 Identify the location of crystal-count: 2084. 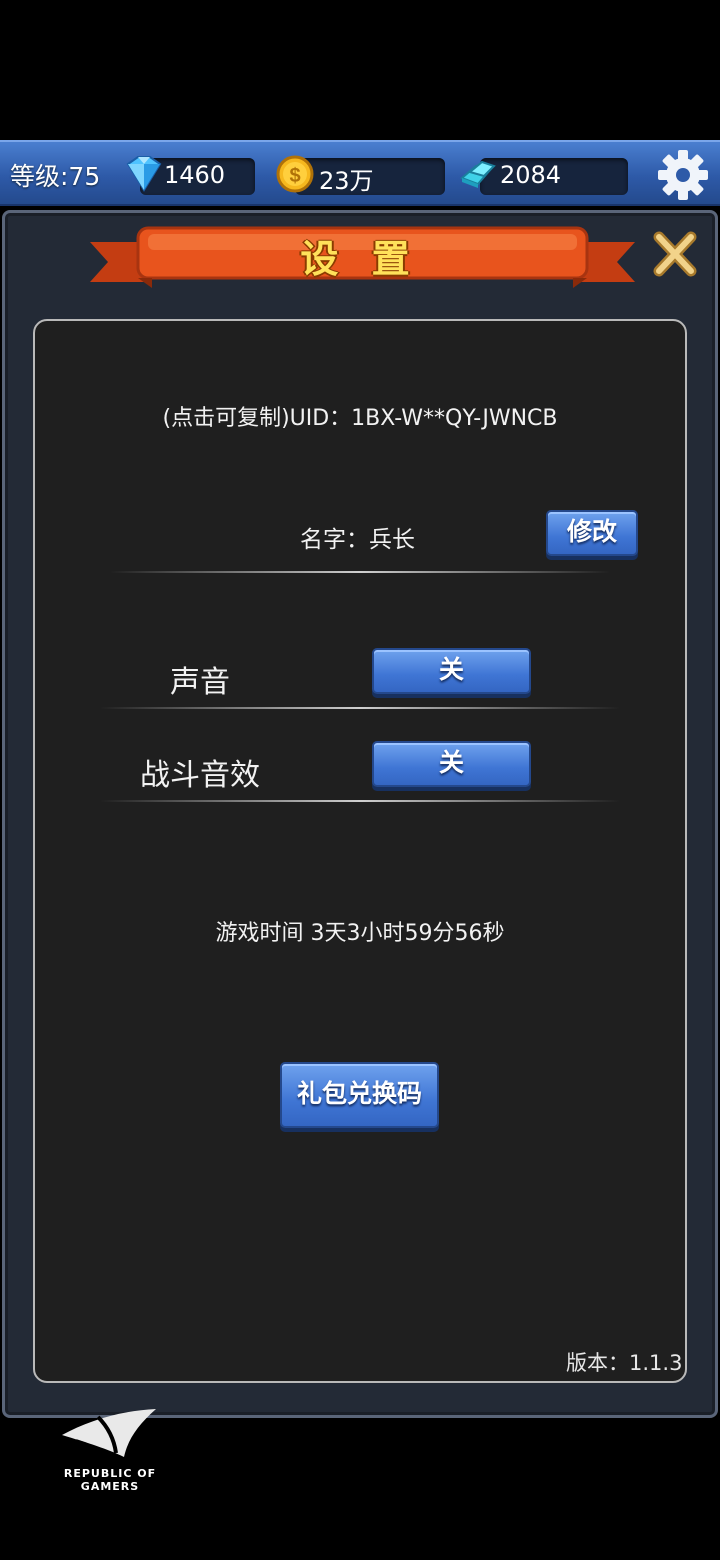
(531, 175).